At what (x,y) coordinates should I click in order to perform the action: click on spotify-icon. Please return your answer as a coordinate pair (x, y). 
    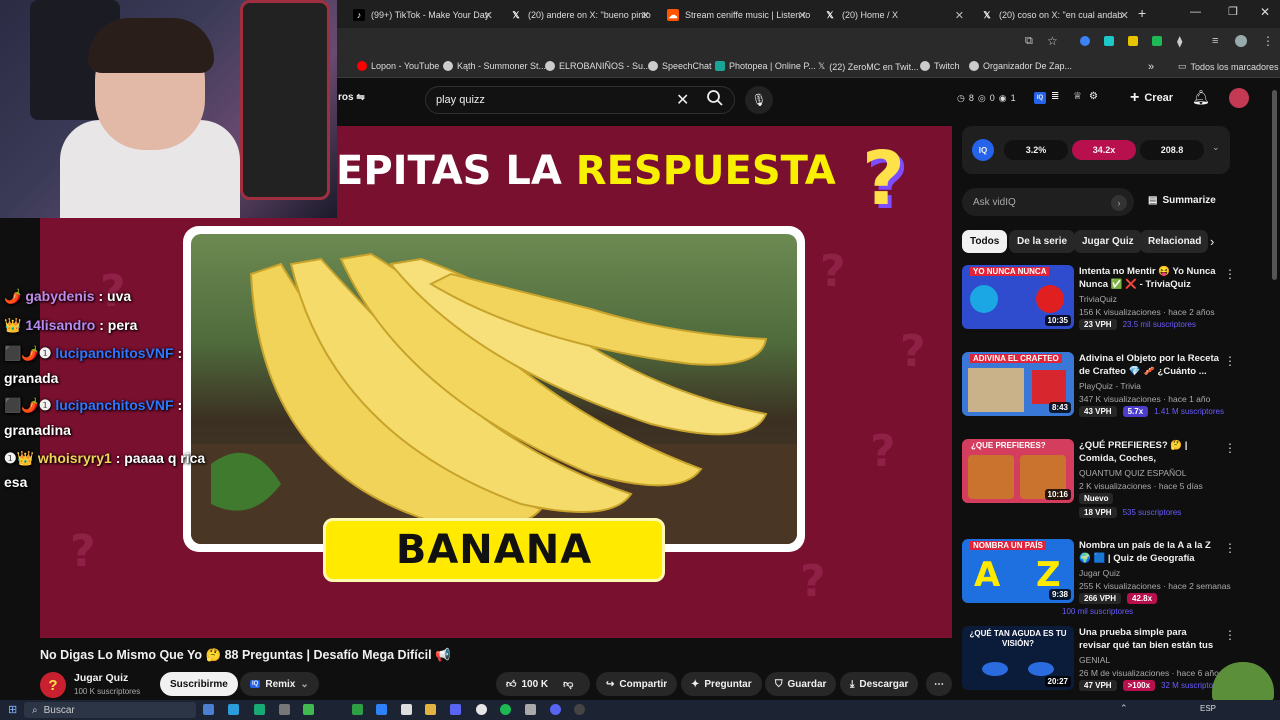
    Looking at the image, I should click on (505, 709).